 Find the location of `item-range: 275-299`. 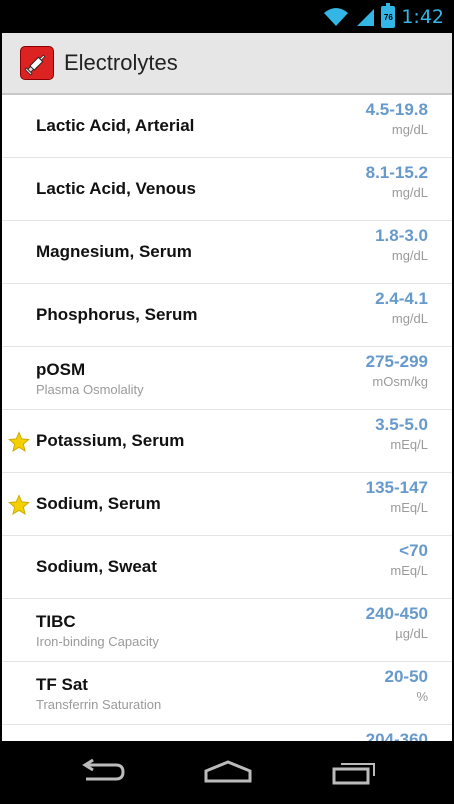

item-range: 275-299 is located at coordinates (396, 361).